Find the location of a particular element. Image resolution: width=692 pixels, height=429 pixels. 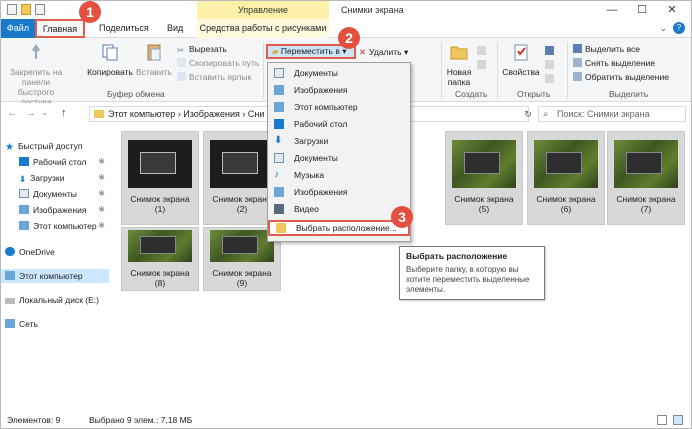

history-icon is located at coordinates (551, 79).